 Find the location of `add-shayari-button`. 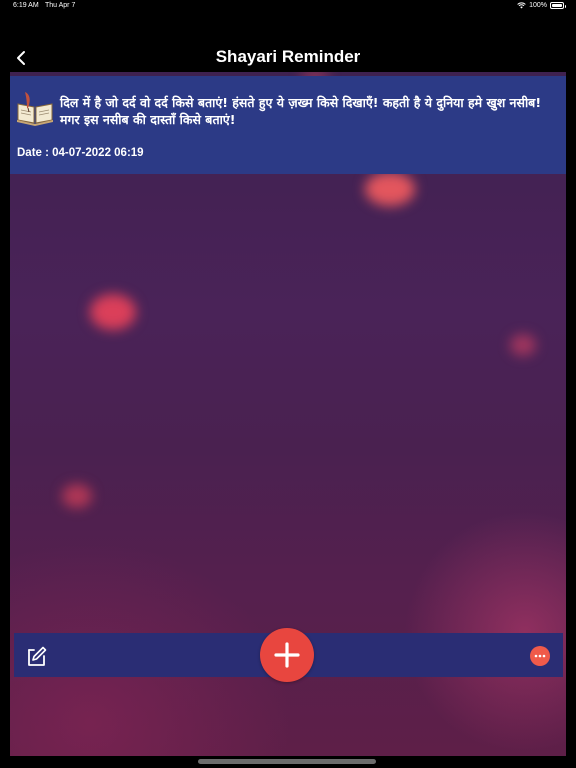

add-shayari-button is located at coordinates (287, 655).